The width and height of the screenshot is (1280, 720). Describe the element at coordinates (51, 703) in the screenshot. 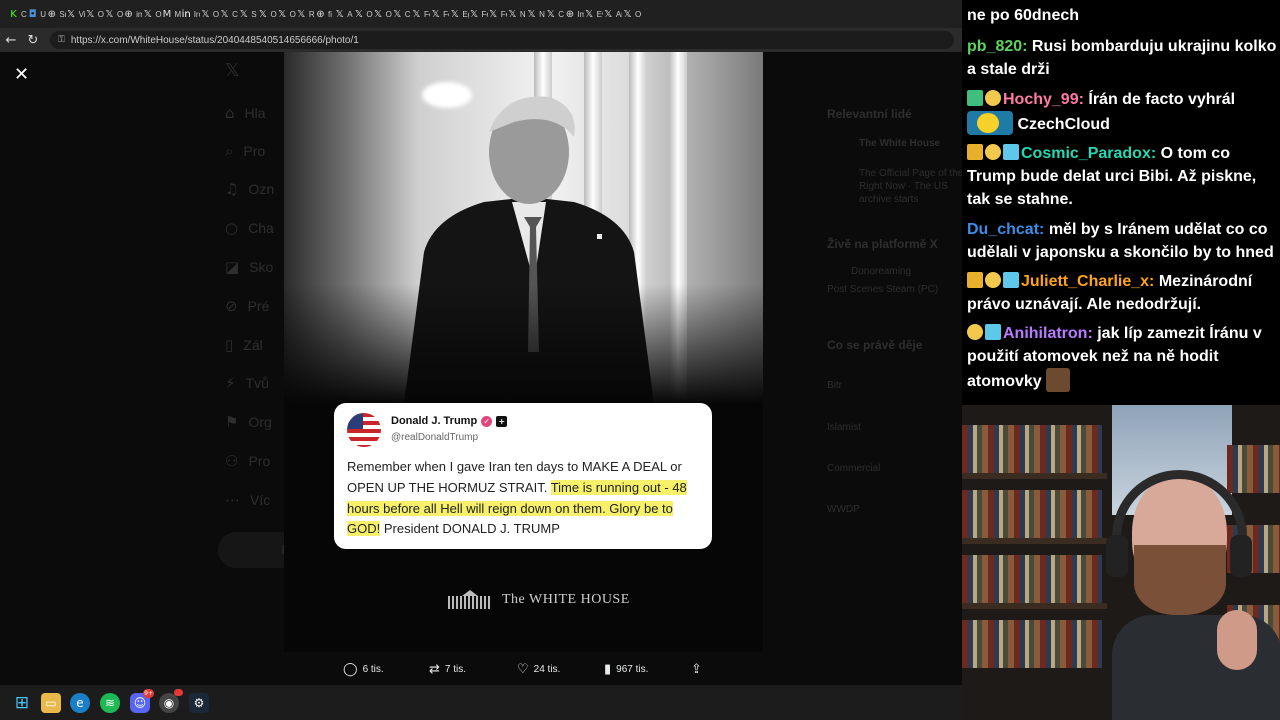

I see `file-explorer-icon: ▭` at that location.